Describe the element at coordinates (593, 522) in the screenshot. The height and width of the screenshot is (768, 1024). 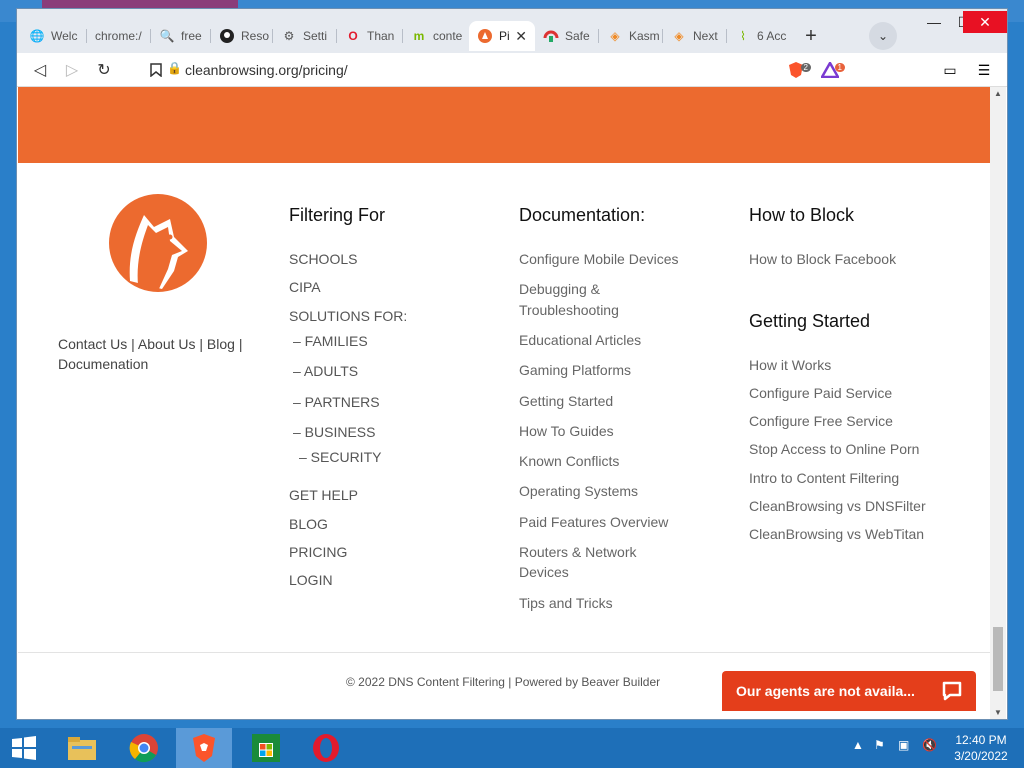
I see `doc-link: Paid Features Overview` at that location.